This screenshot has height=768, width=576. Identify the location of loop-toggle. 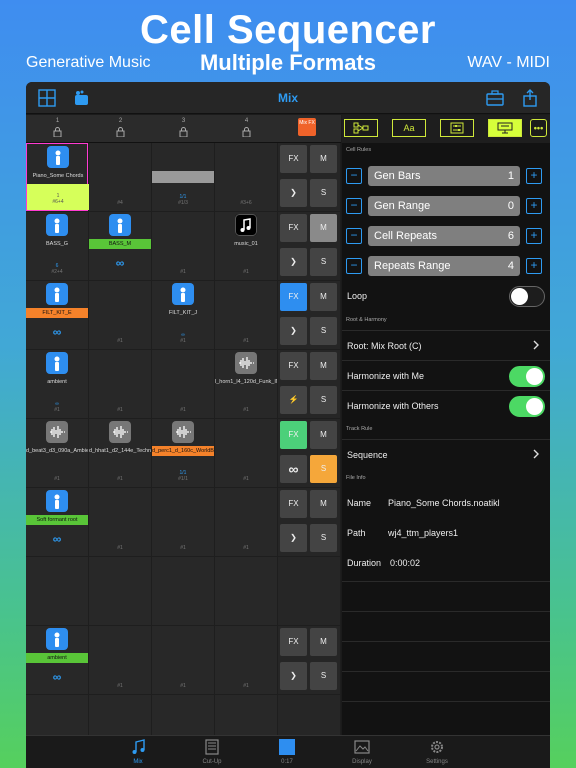
(527, 296).